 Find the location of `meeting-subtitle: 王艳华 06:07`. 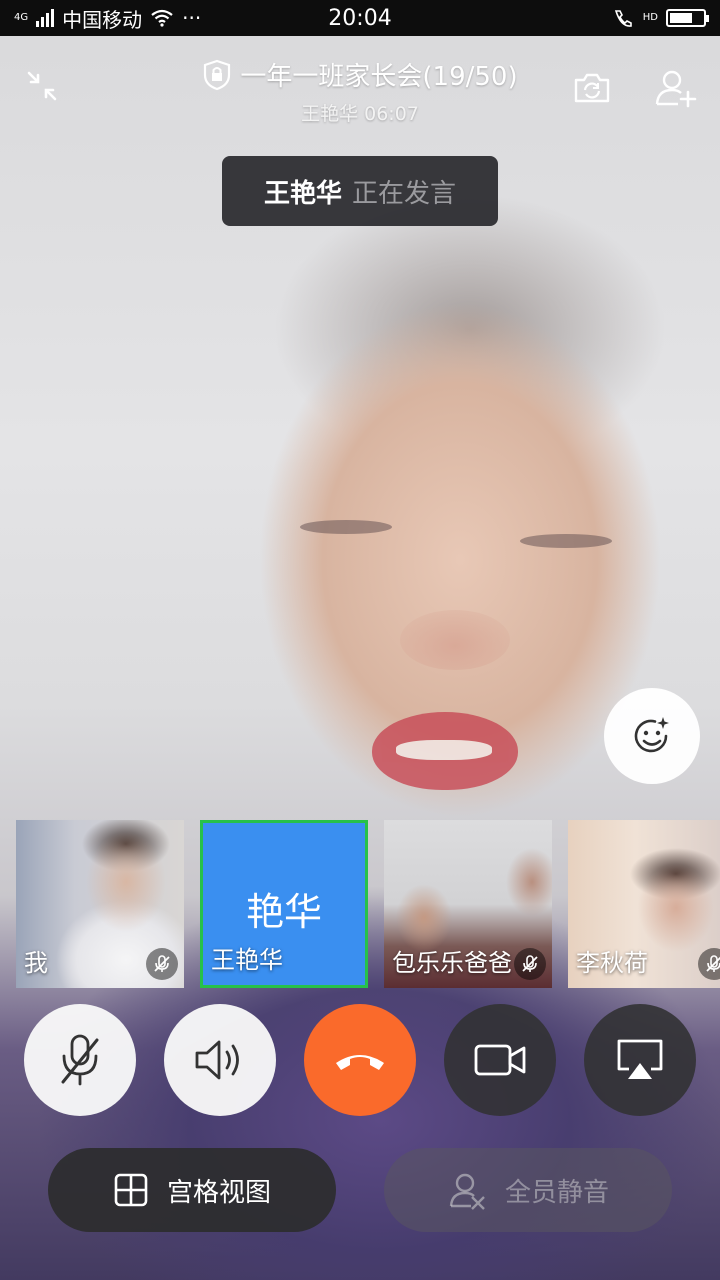

meeting-subtitle: 王艳华 06:07 is located at coordinates (360, 113).